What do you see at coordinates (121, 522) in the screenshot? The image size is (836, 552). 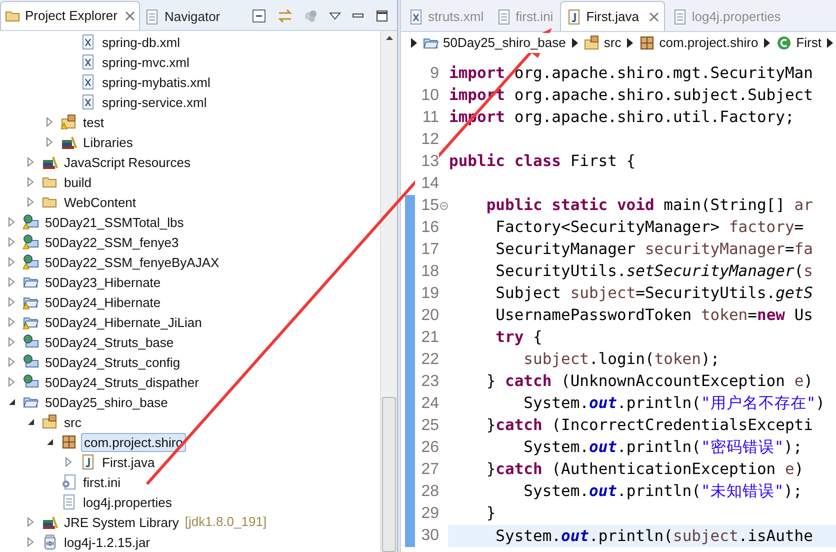 I see `tree-item: JRE System Library` at bounding box center [121, 522].